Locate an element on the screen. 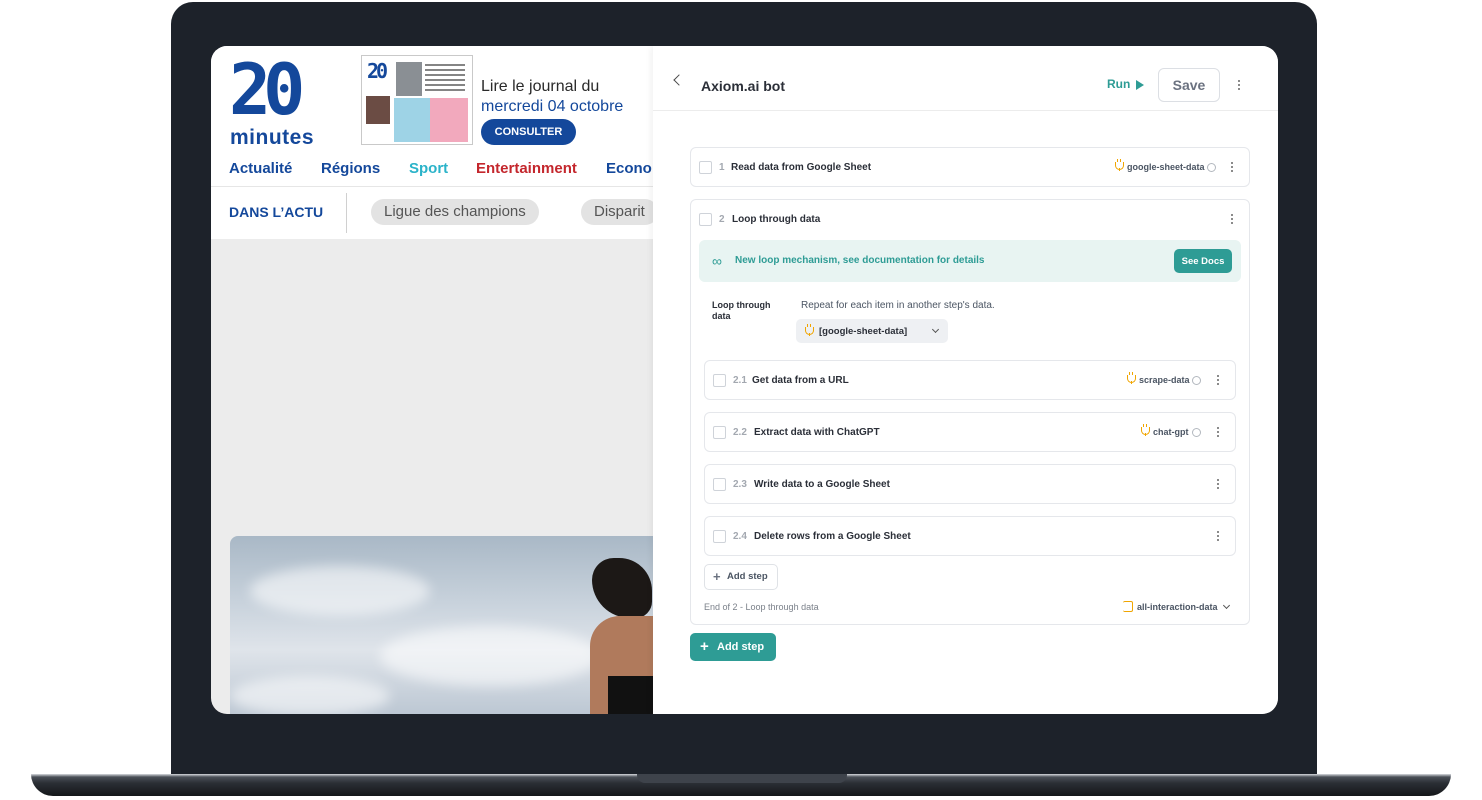 This screenshot has height=800, width=1482. bot-title: Axiom.ai bot is located at coordinates (743, 86).